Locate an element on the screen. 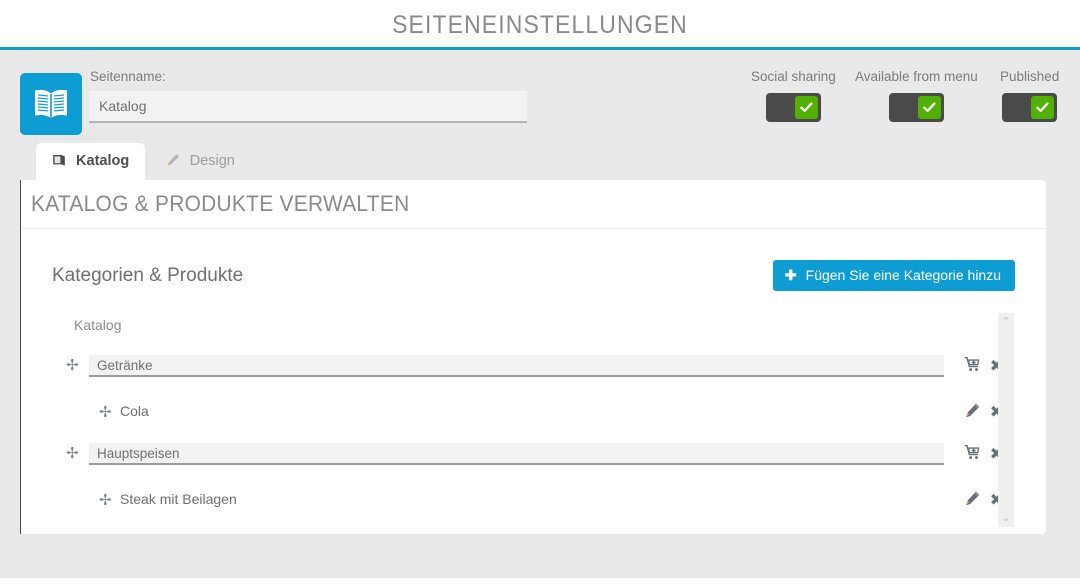 The height and width of the screenshot is (585, 1080). plus-icon: ✚ is located at coordinates (790, 275).